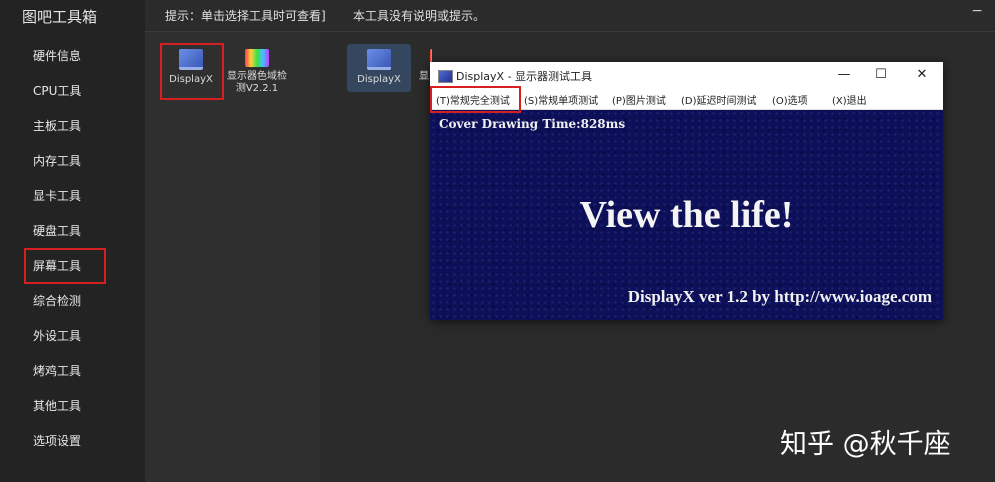 The image size is (995, 482). Describe the element at coordinates (257, 76) in the screenshot. I see `tool-label: 显示器色域检` at that location.